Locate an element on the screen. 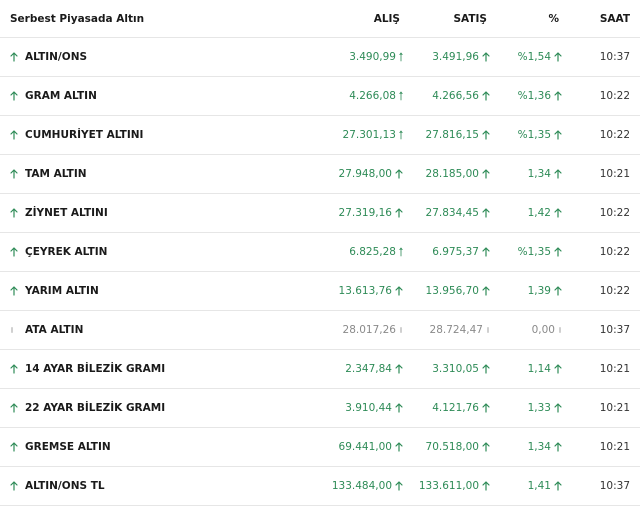 Image resolution: width=640 pixels, height=514 pixels. instrument-name: ALTIN/ONS TL is located at coordinates (65, 486).